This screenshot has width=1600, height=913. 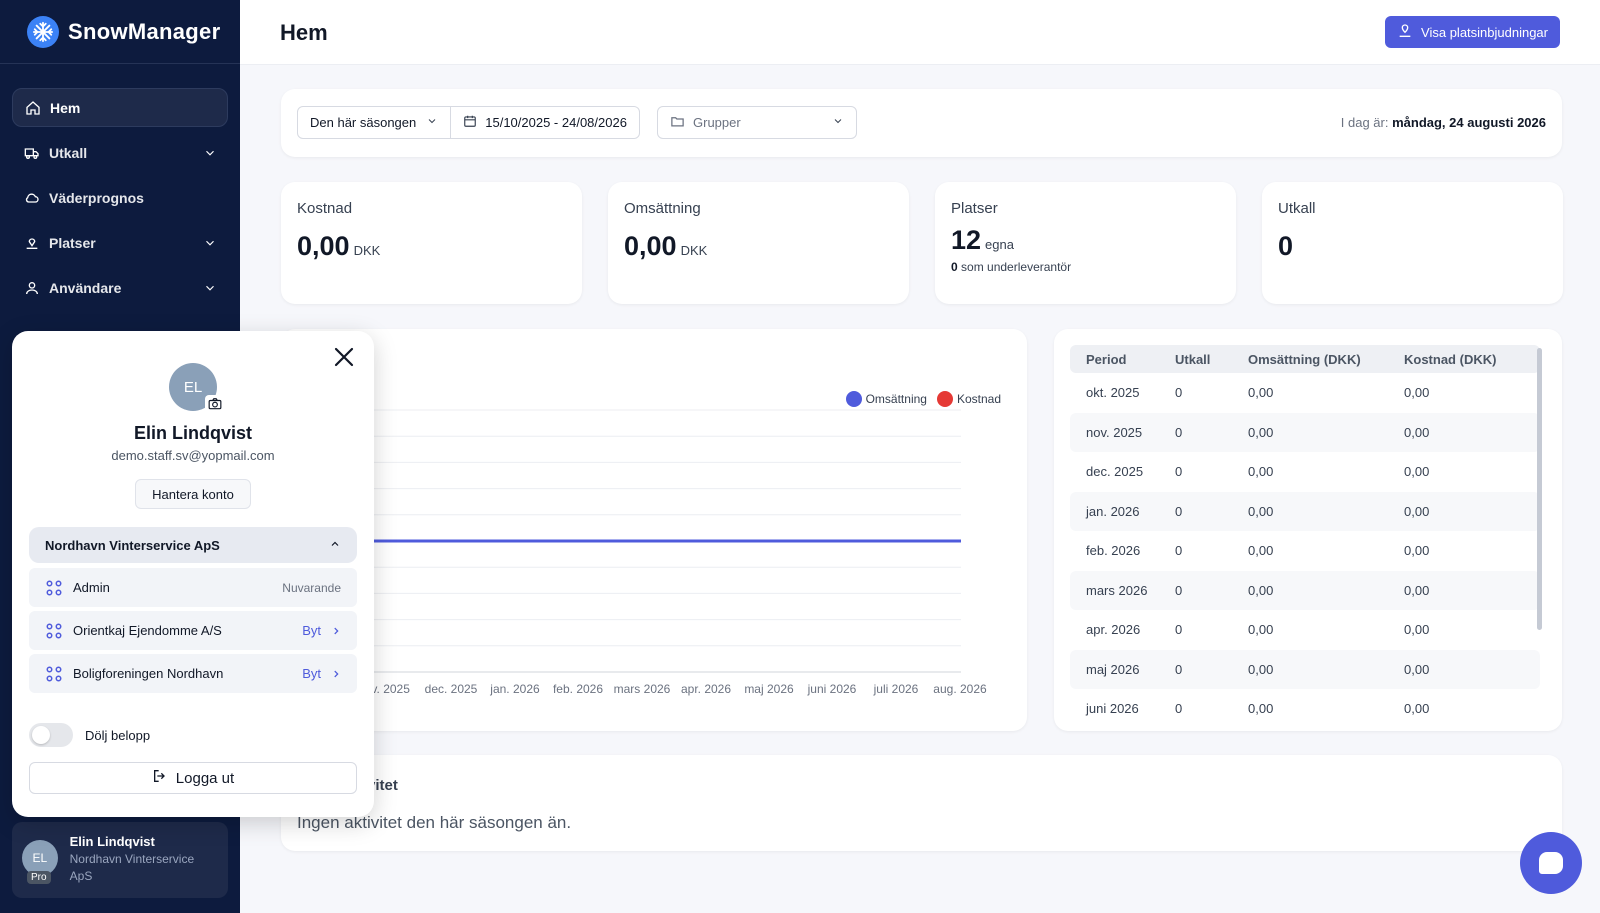 What do you see at coordinates (32, 153) in the screenshot?
I see `truck-icon` at bounding box center [32, 153].